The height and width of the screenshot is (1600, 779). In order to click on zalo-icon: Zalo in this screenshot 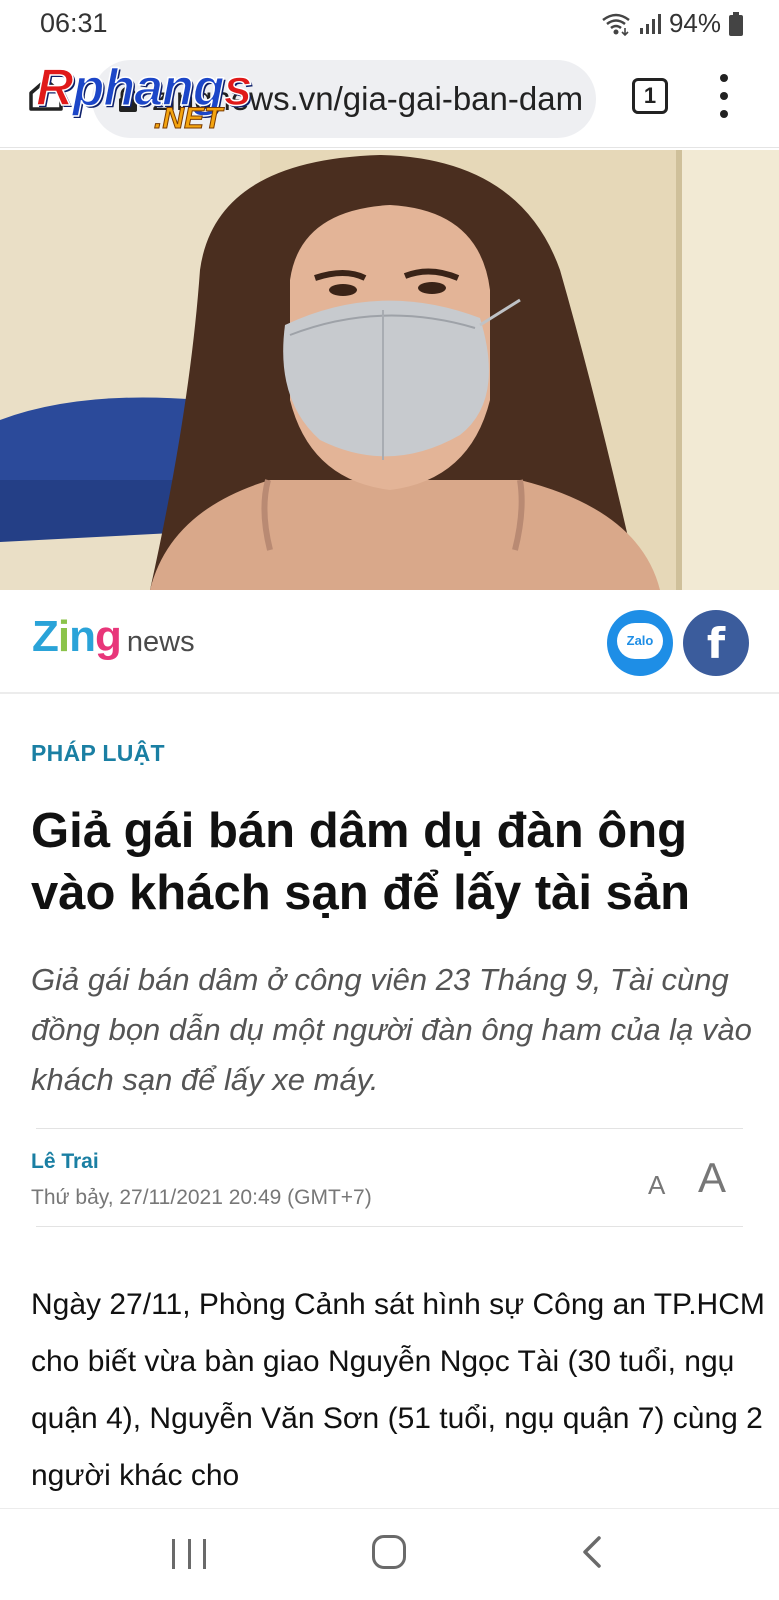, I will do `click(640, 641)`.